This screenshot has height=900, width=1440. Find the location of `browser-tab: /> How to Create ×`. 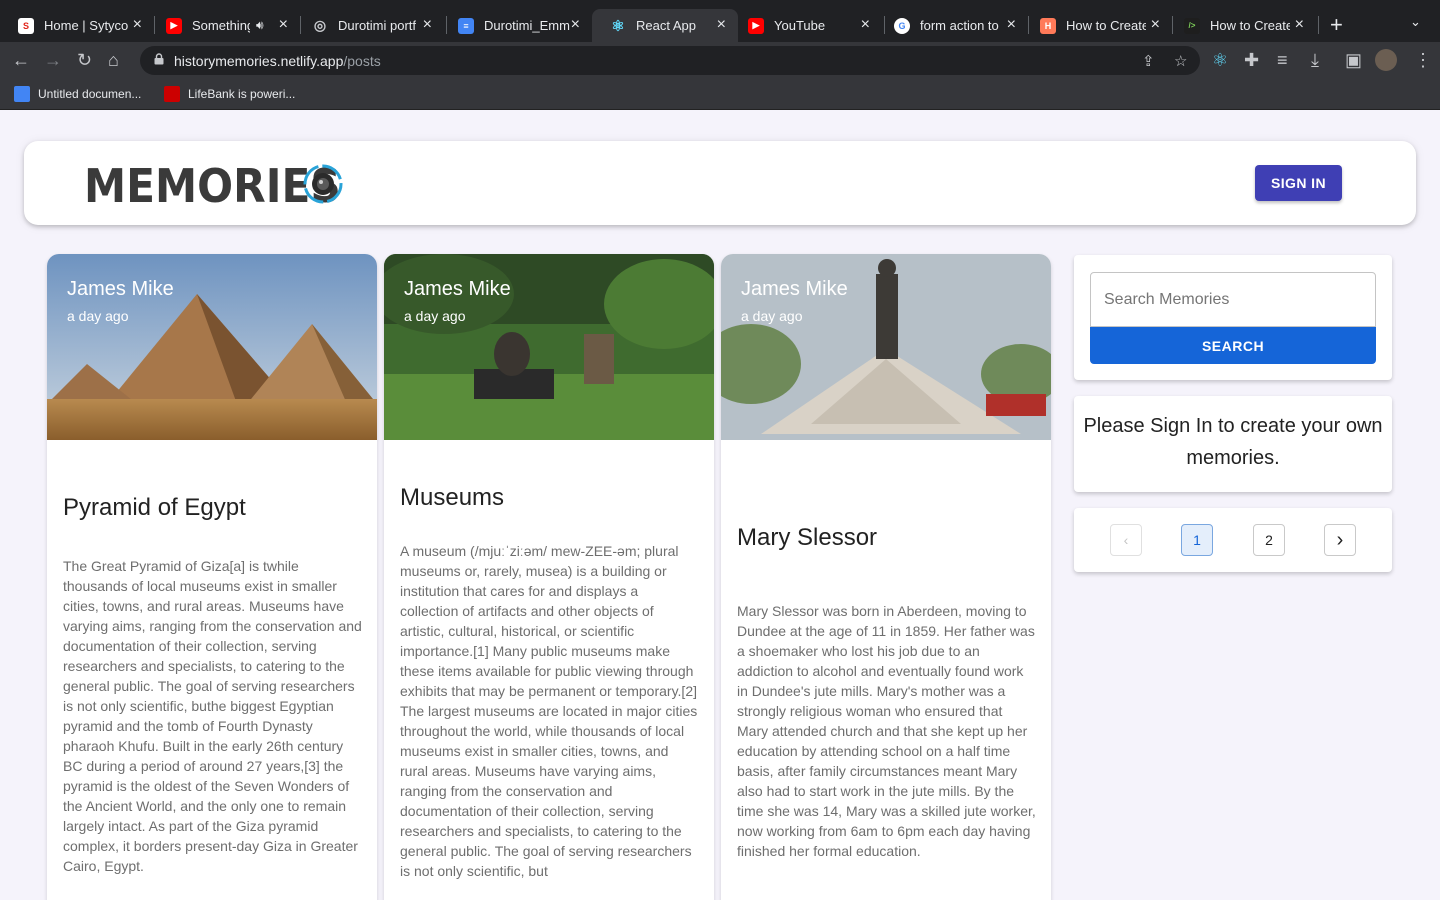

browser-tab: /> How to Create × is located at coordinates (1241, 25).